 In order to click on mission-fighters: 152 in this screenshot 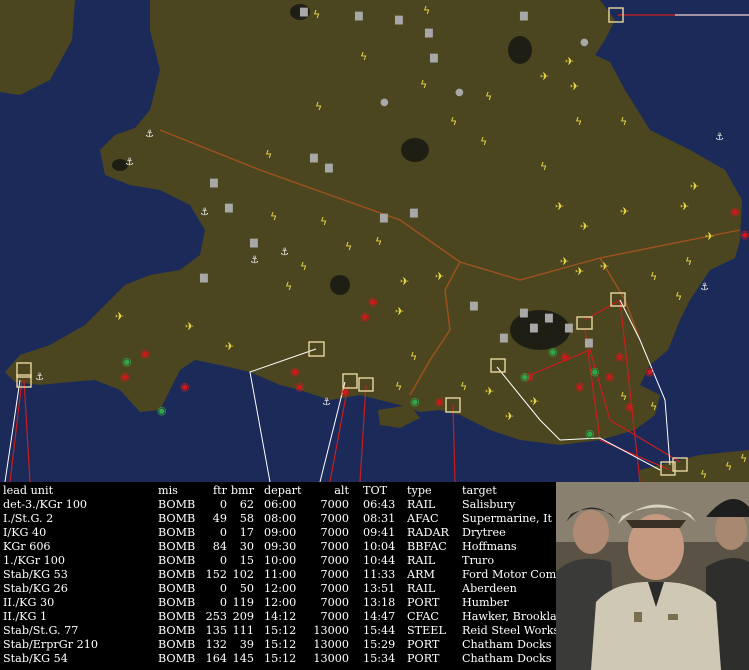, I will do `click(216, 574)`.